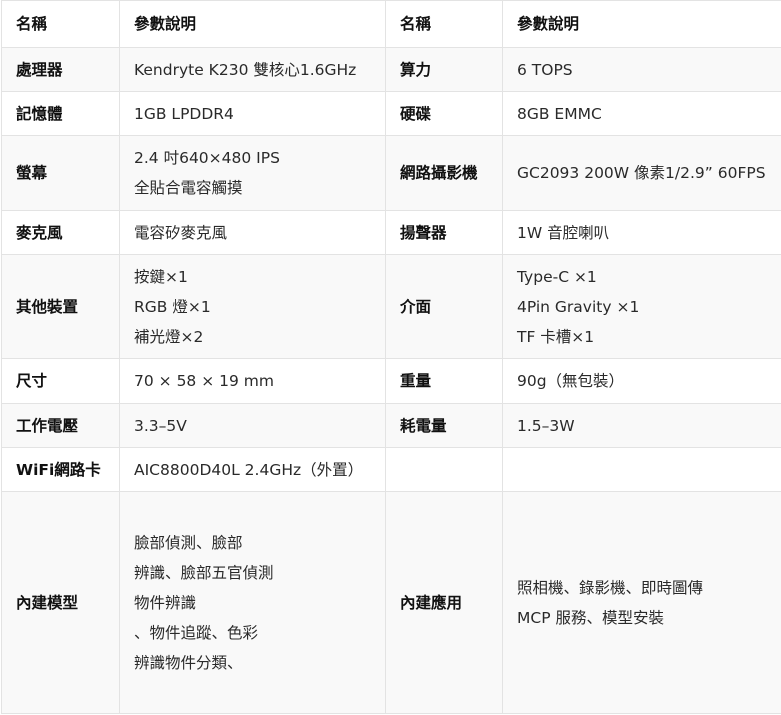 The height and width of the screenshot is (715, 781). I want to click on spec-value: 1.5–3W, so click(641, 425).